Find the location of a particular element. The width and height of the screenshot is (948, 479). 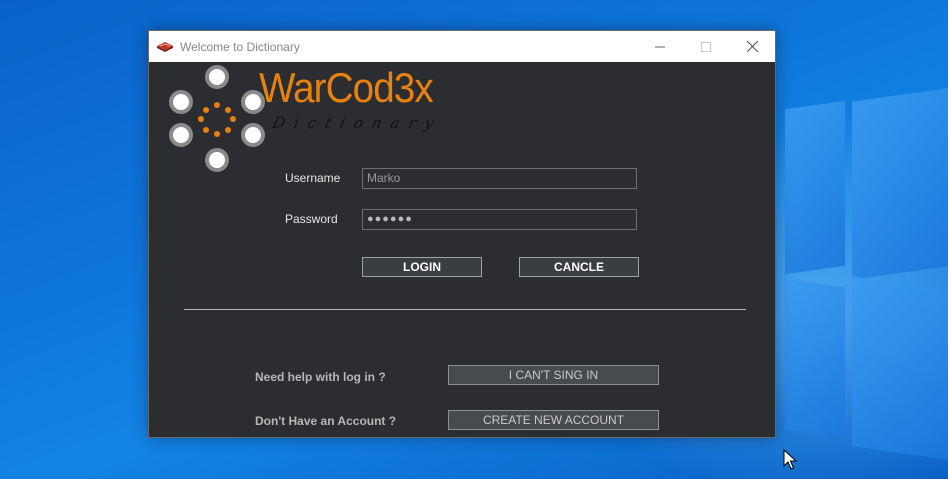

cancel-button: CANCLE is located at coordinates (579, 267).